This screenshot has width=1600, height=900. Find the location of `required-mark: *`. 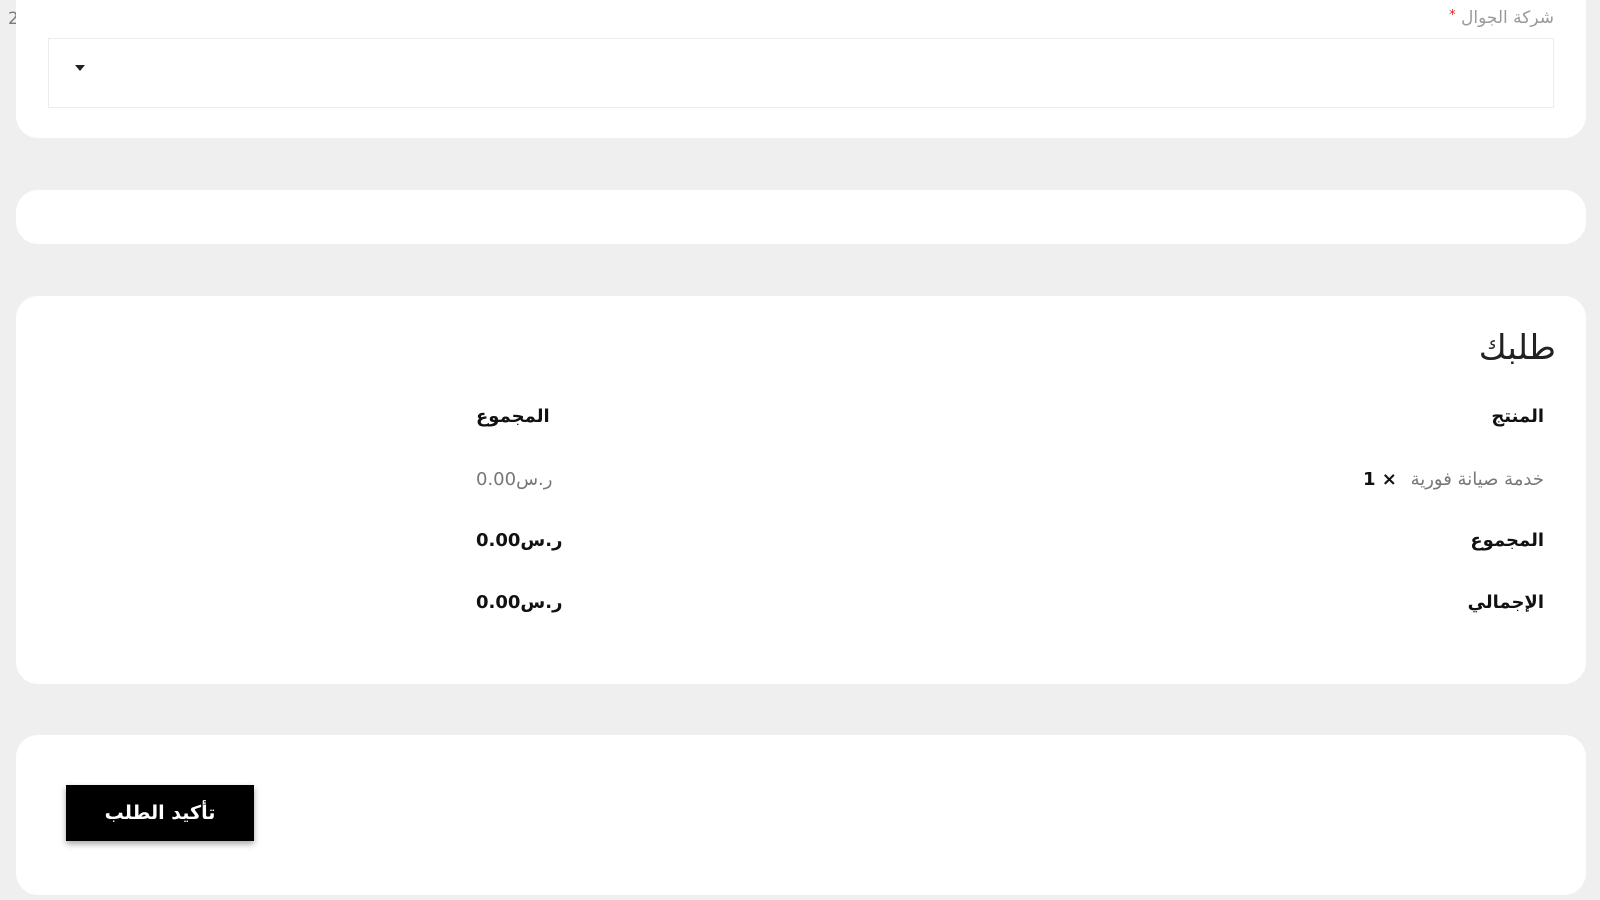

required-mark: * is located at coordinates (1452, 15).